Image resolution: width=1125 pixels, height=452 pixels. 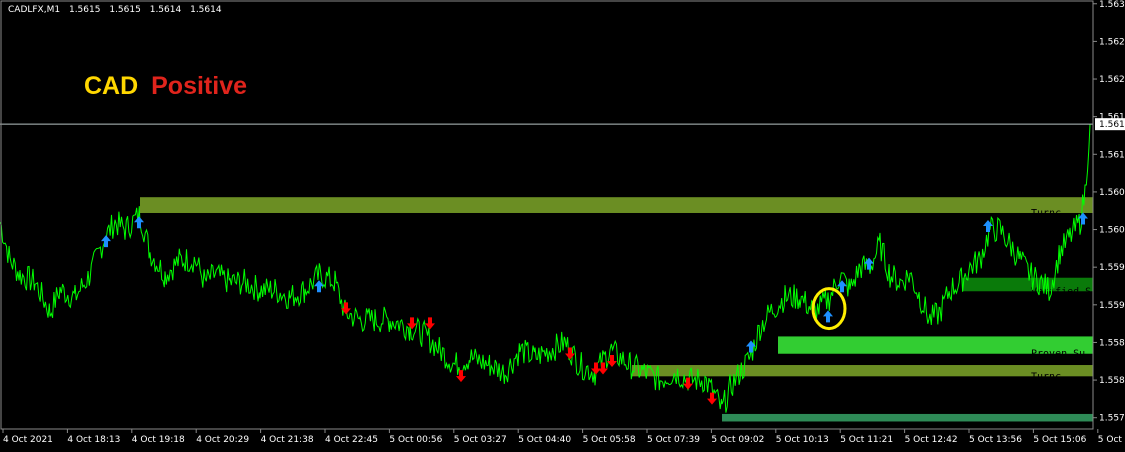 What do you see at coordinates (1112, 193) in the screenshot?
I see `y-tick-label-5: 1.560` at bounding box center [1112, 193].